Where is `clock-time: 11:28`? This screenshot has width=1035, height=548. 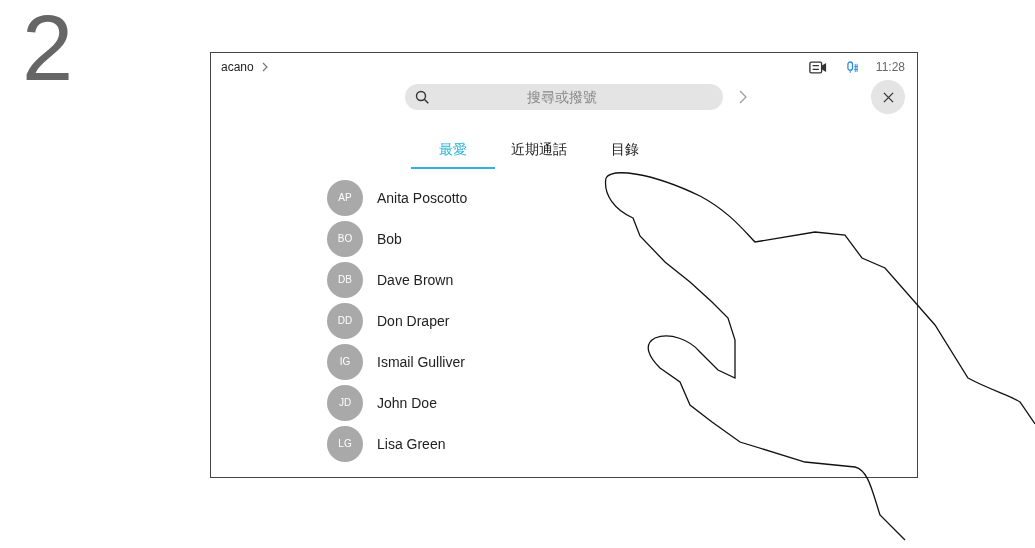
clock-time: 11:28 is located at coordinates (890, 67).